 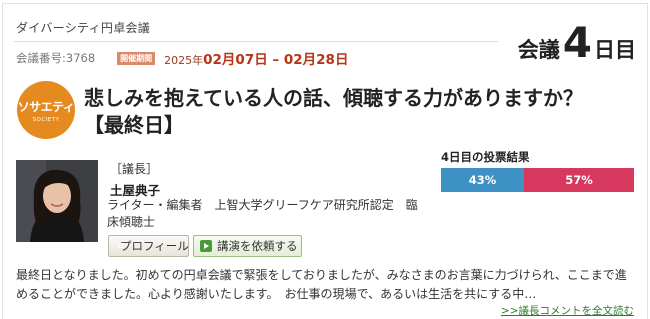 I want to click on meeting-meta: 会議番号:3768 開催期間 2025年02月07日 – 02月28日, so click(x=182, y=58).